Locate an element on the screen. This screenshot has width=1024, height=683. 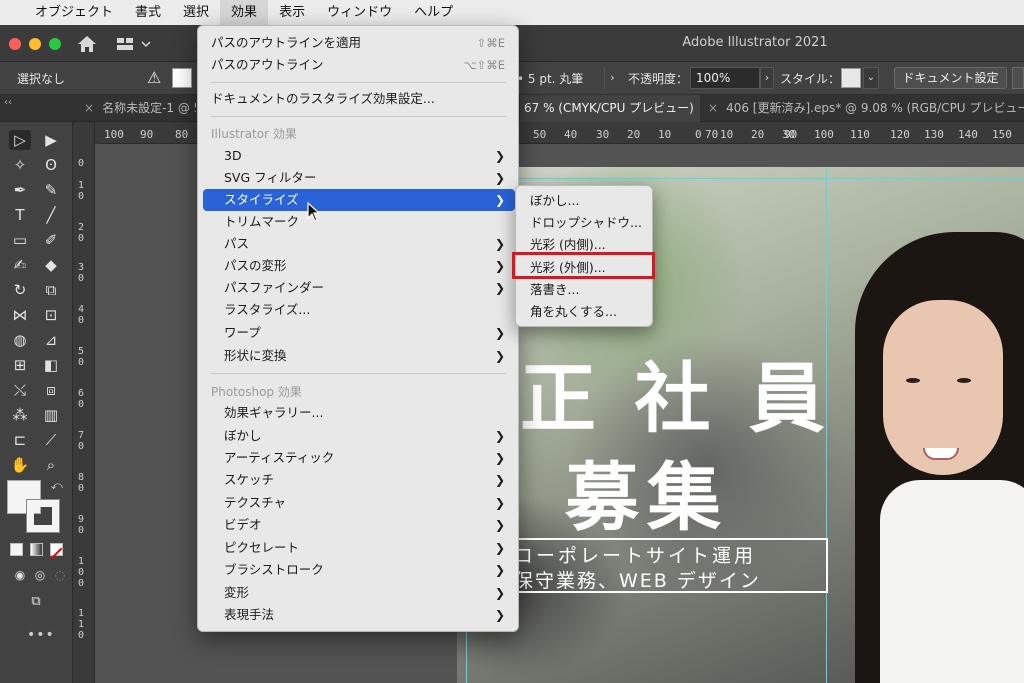
menu-object: オブジェクト is located at coordinates (74, 12).